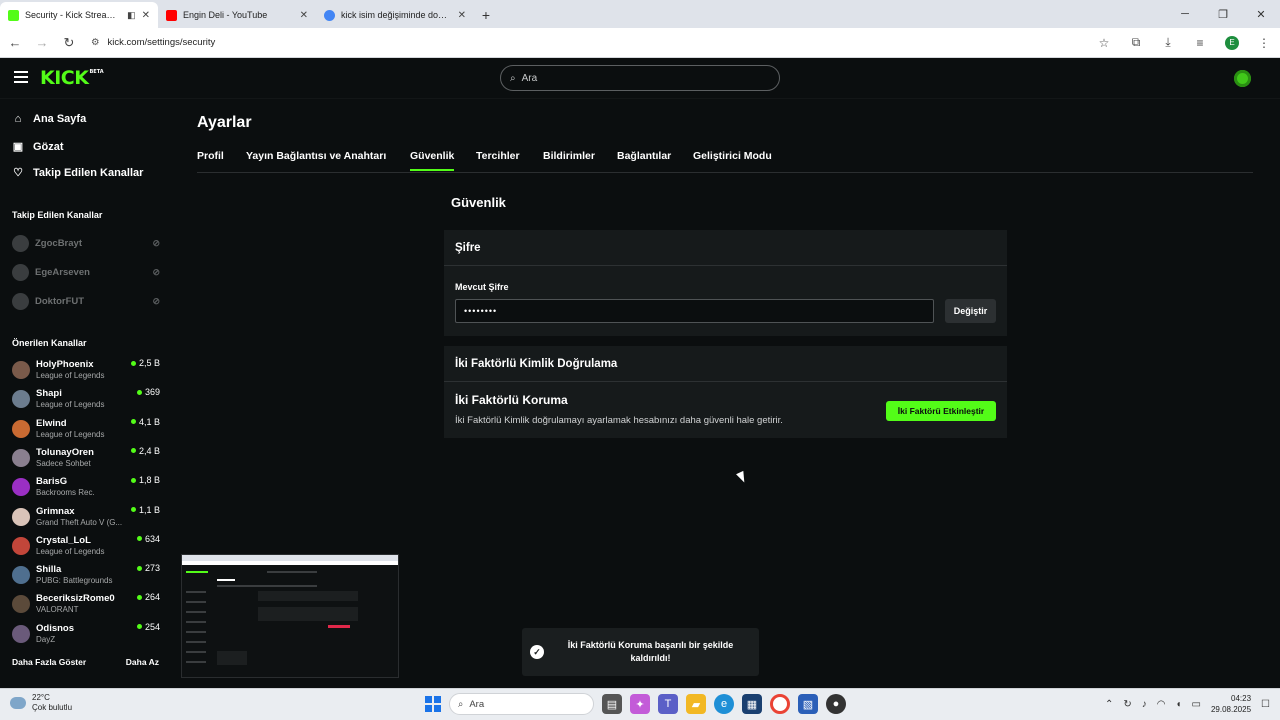  What do you see at coordinates (46, 639) in the screenshot?
I see `channel-category: DayZ` at bounding box center [46, 639].